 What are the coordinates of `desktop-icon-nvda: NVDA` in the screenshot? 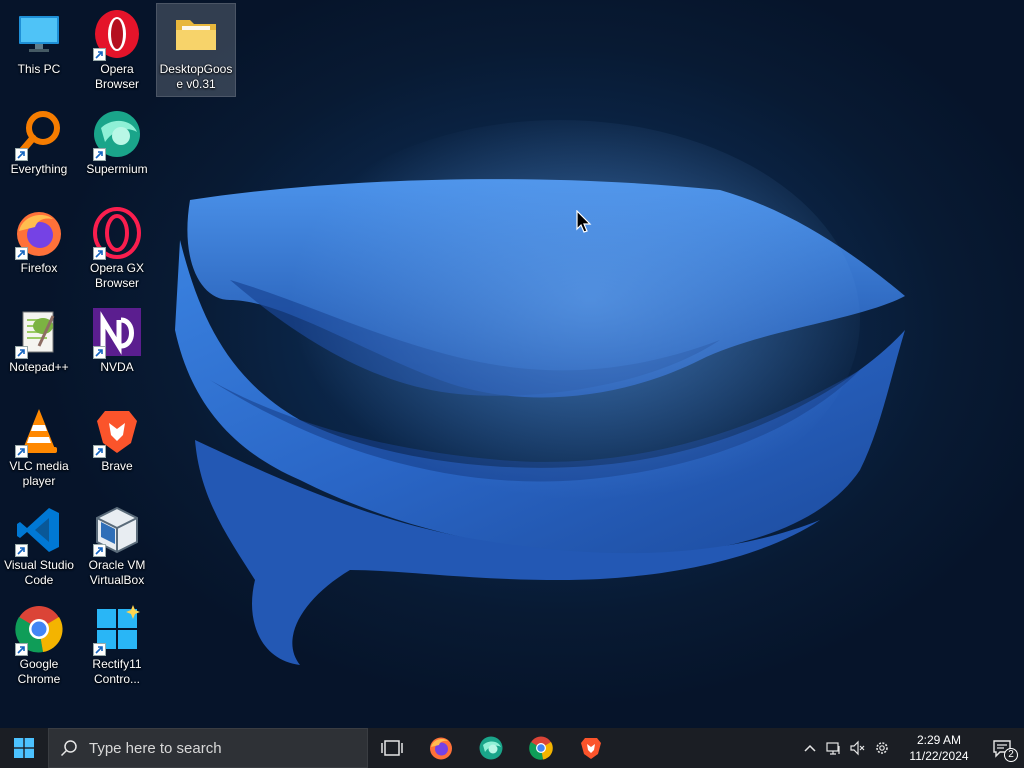 It's located at (117, 348).